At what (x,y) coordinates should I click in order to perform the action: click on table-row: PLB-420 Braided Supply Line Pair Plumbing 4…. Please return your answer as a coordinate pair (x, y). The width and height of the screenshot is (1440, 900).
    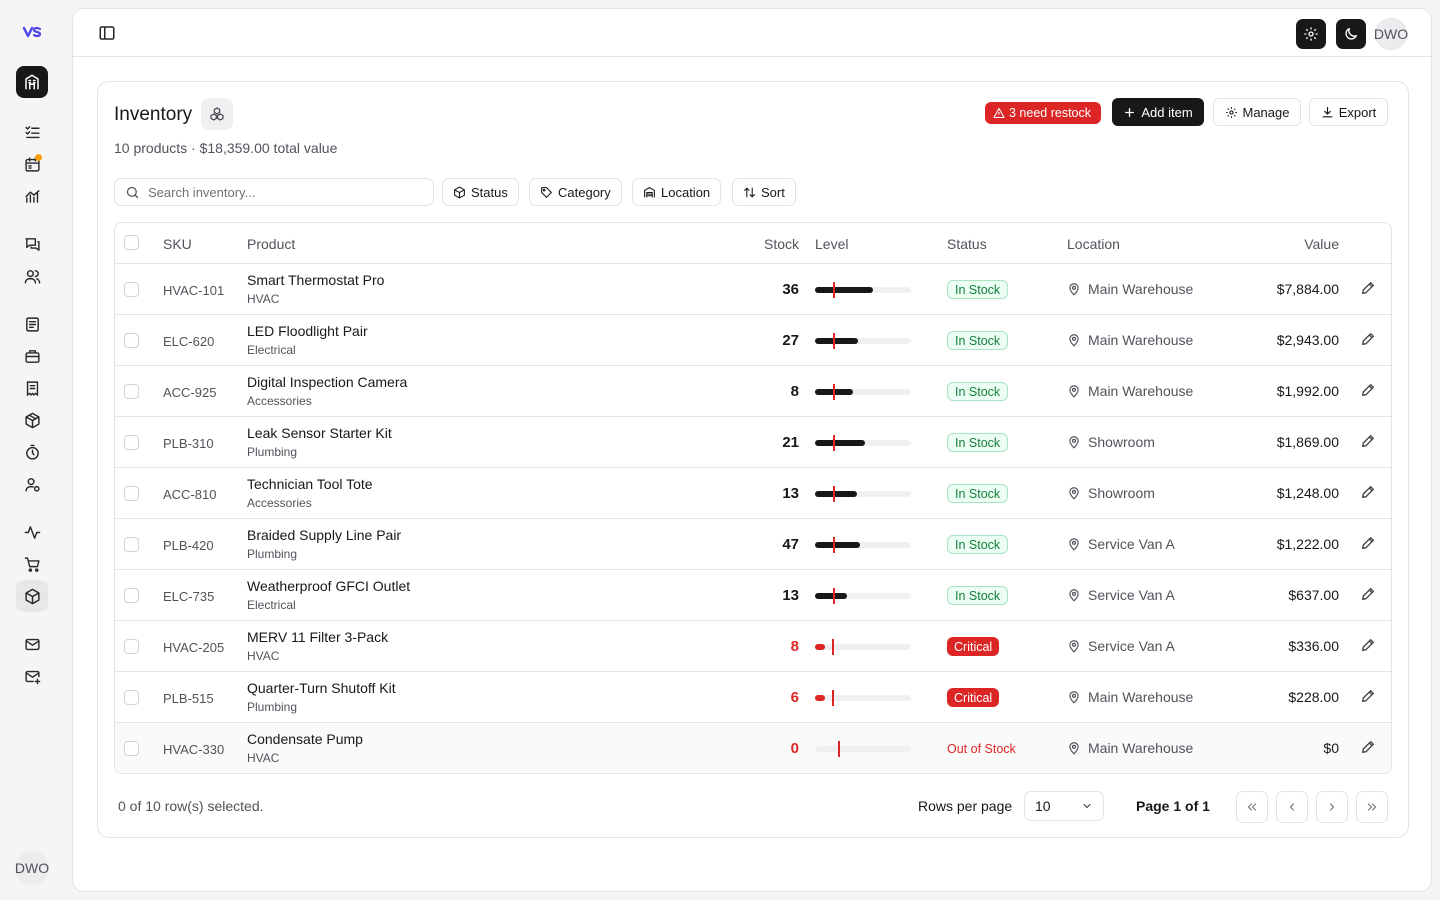
    Looking at the image, I should click on (753, 544).